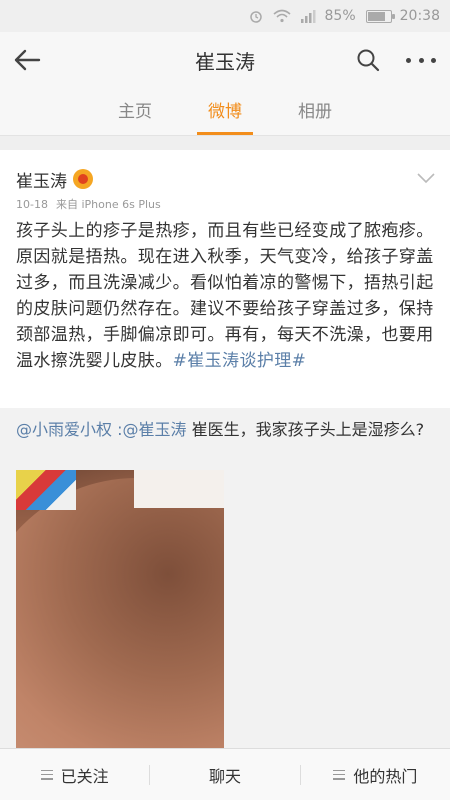 Image resolution: width=450 pixels, height=800 pixels. I want to click on chat-button: 聊天, so click(224, 774).